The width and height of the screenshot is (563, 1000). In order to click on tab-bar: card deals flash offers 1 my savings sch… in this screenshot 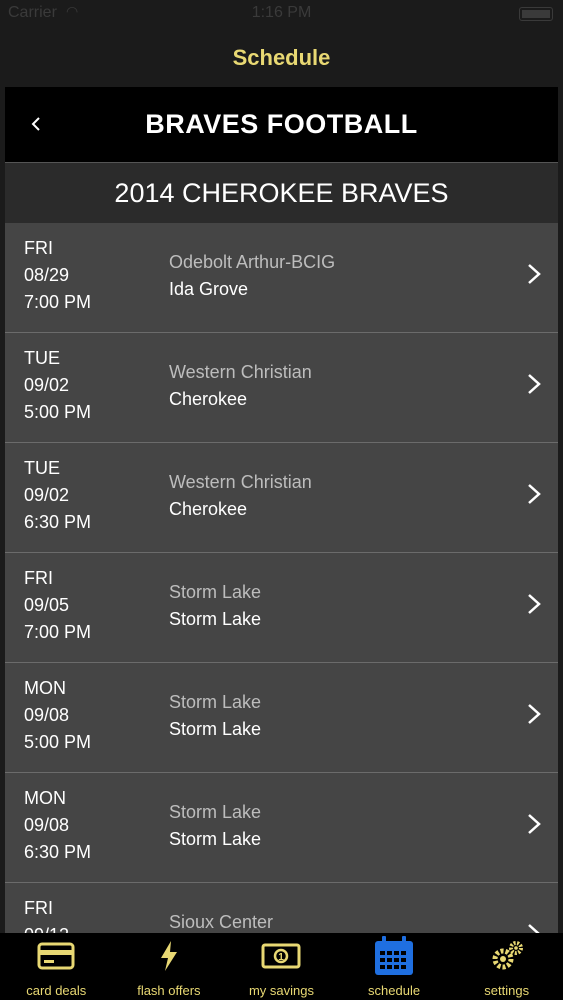, I will do `click(281, 966)`.